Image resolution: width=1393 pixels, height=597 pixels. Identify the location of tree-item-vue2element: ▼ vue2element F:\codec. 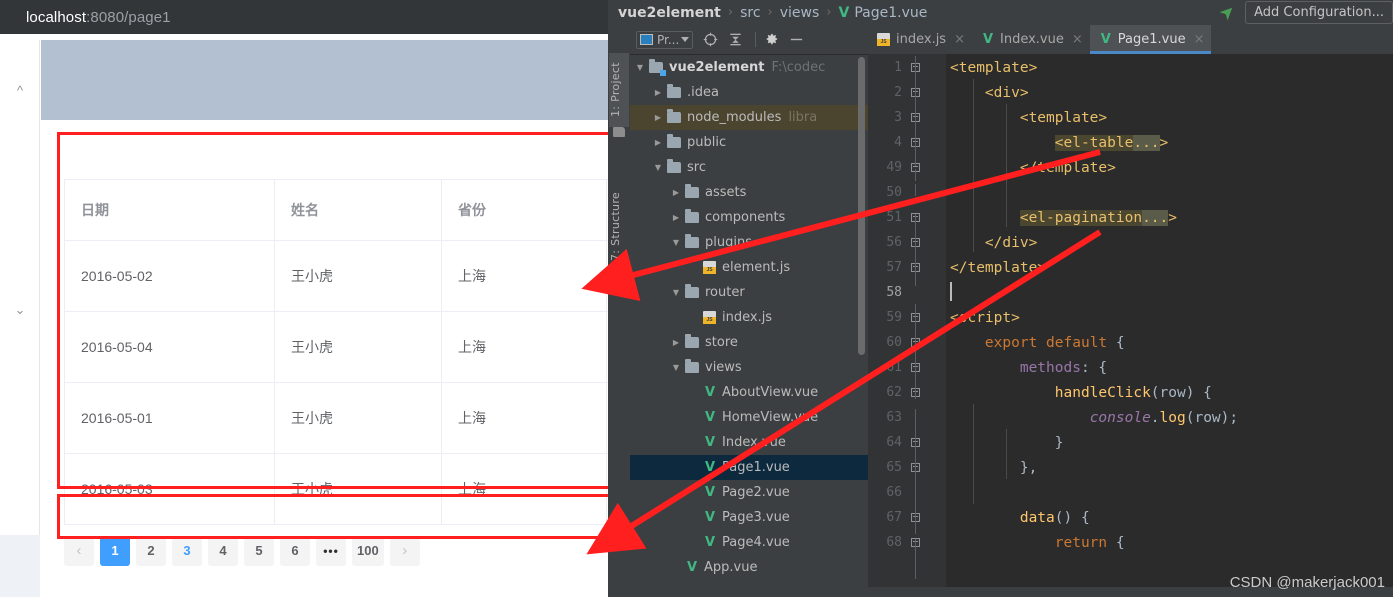
(749, 67).